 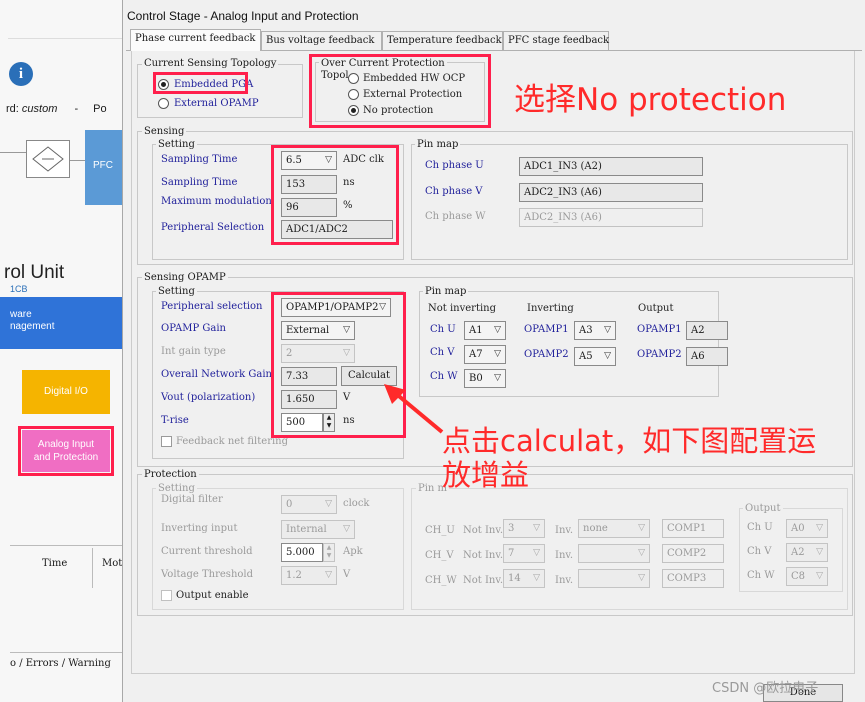 I want to click on watermark-text: CSDN @欧拉电子, so click(x=765, y=688).